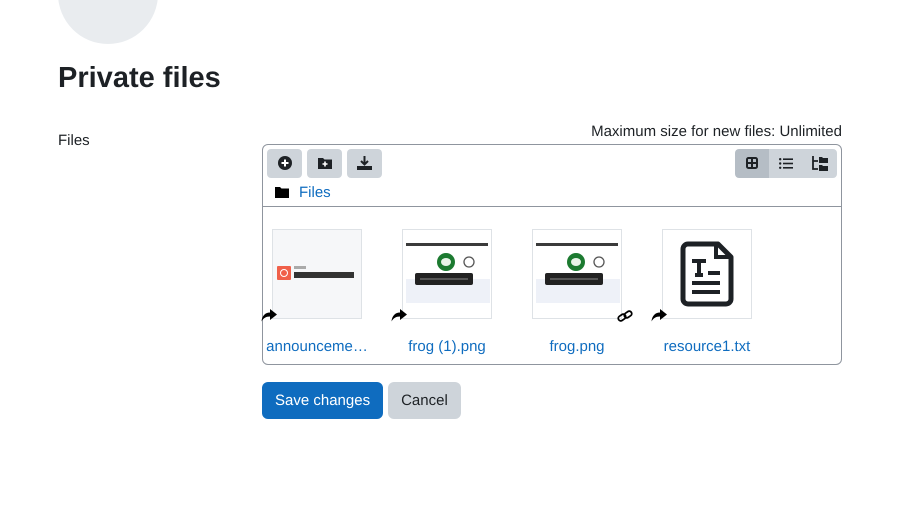  I want to click on new-folder-icon, so click(325, 163).